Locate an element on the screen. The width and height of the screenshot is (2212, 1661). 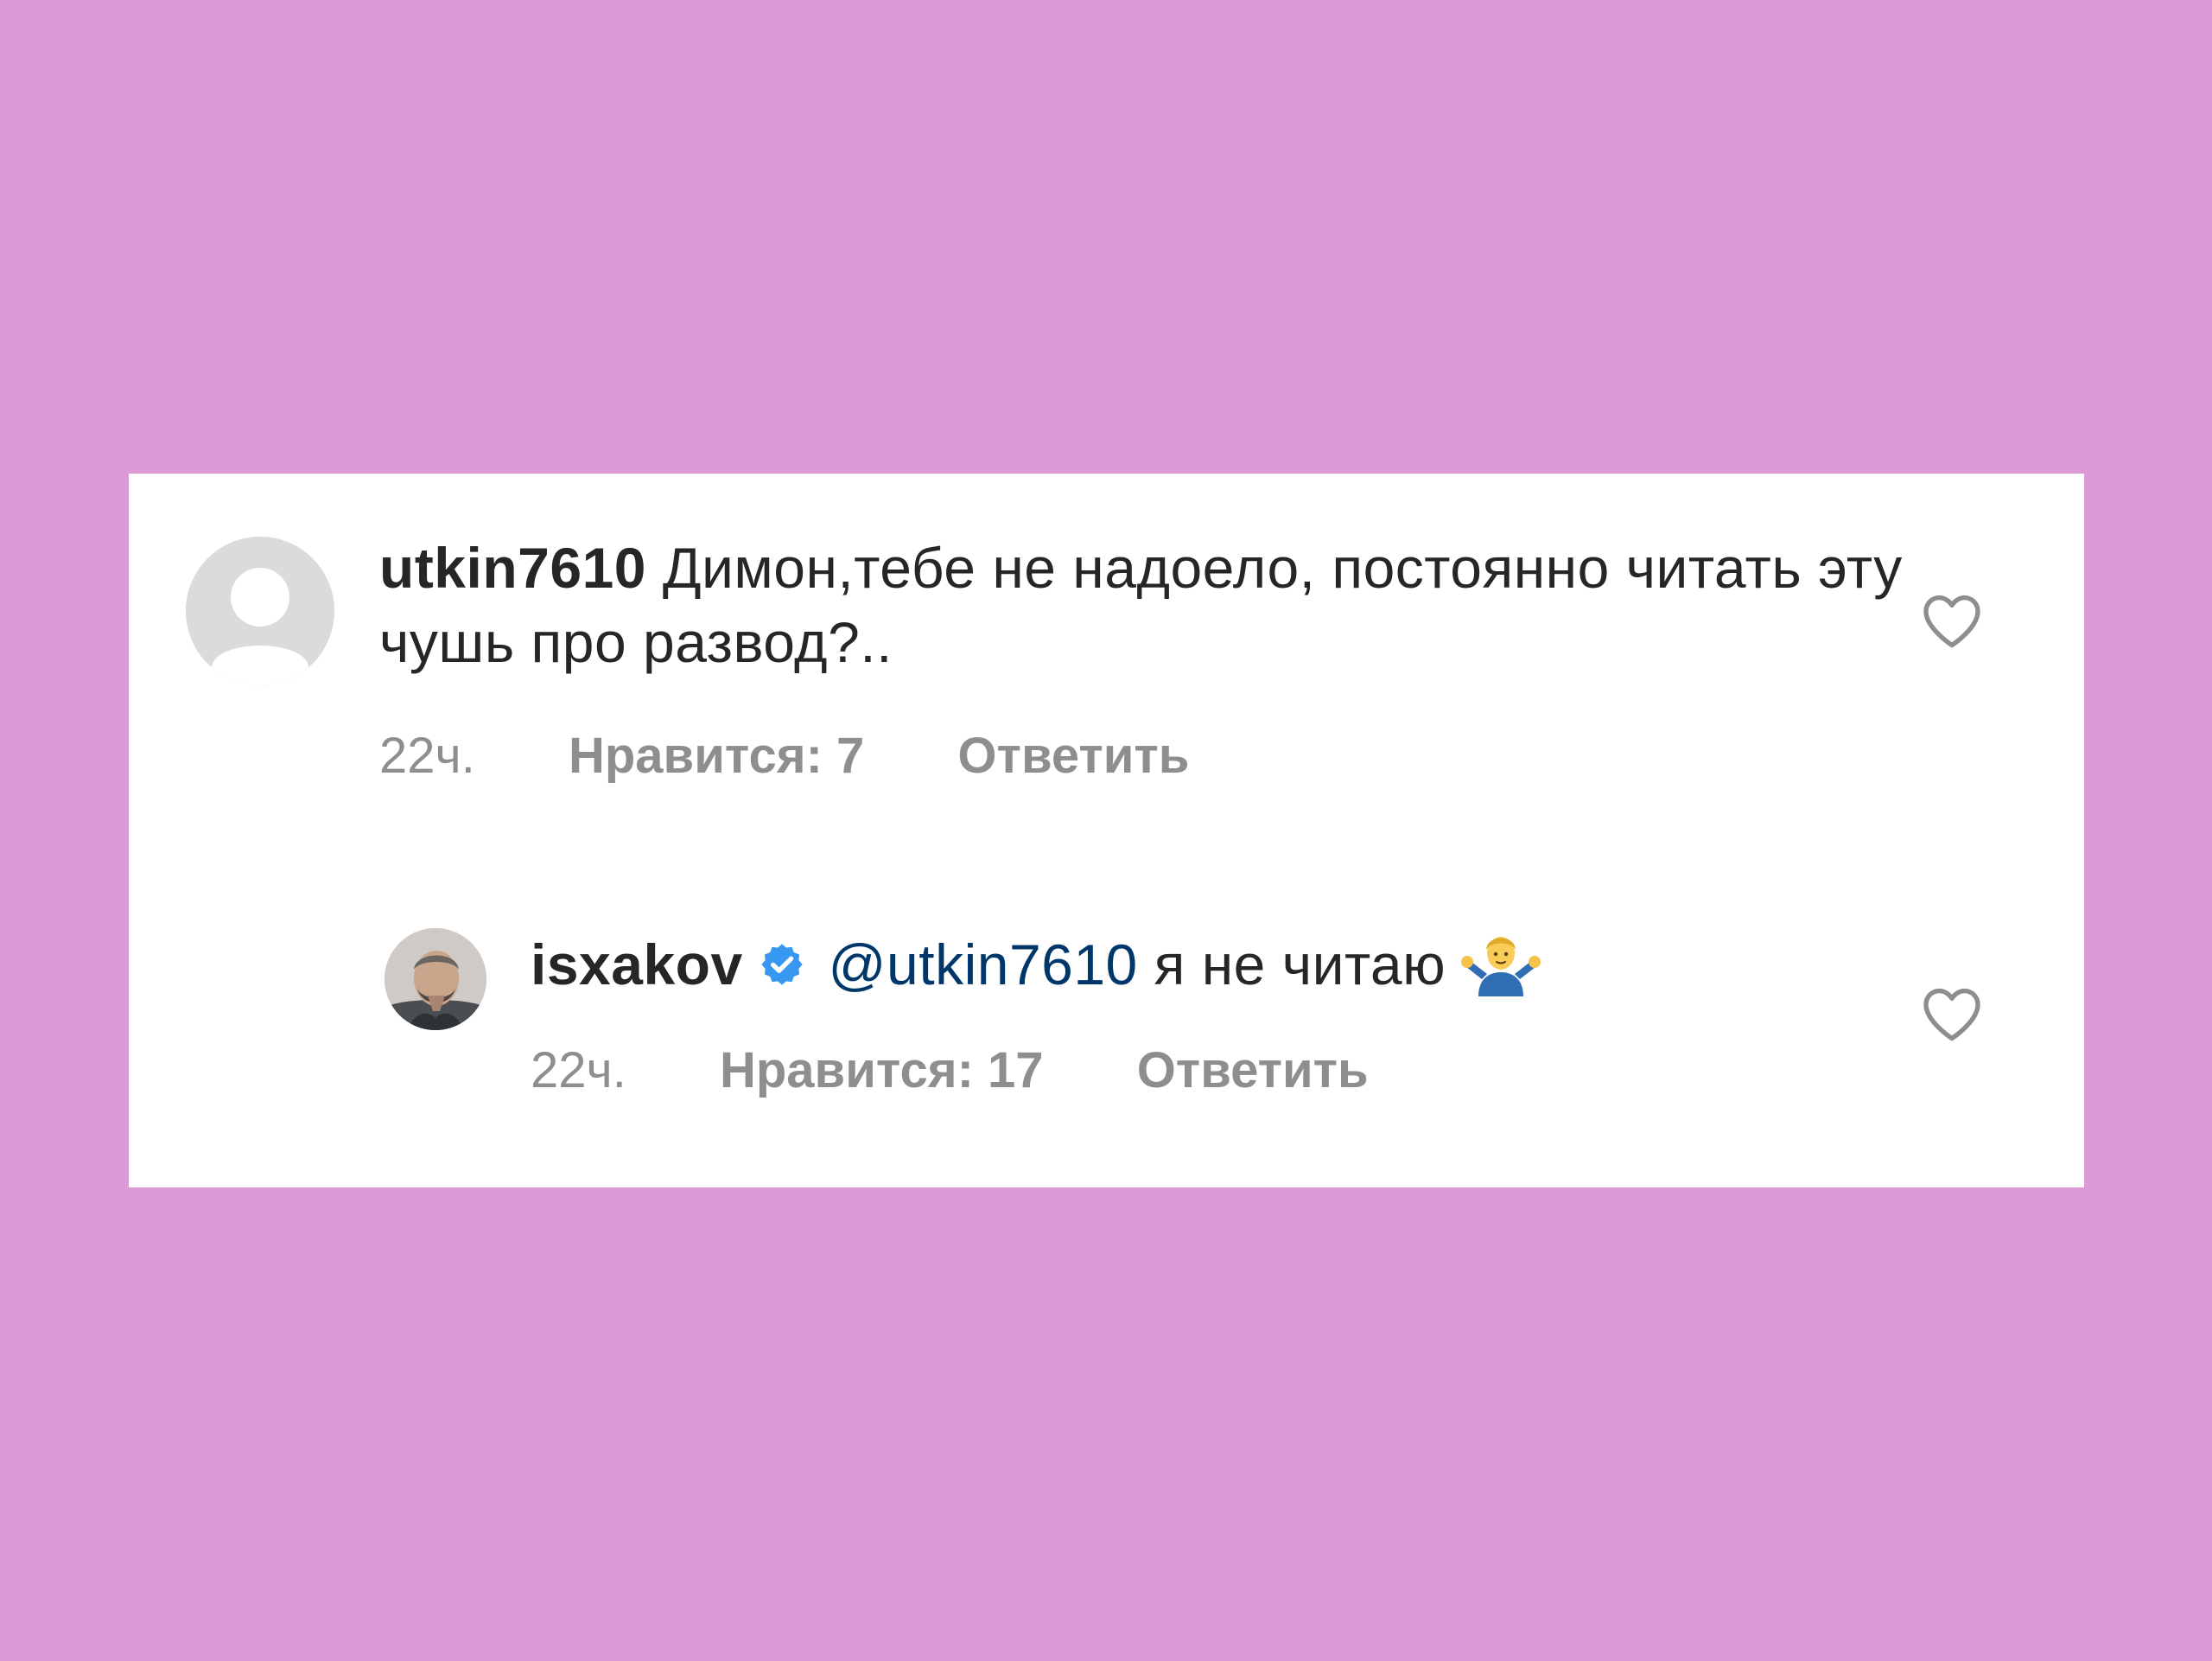
comment-2-likes-link: Нравится: 17 is located at coordinates (882, 1071).